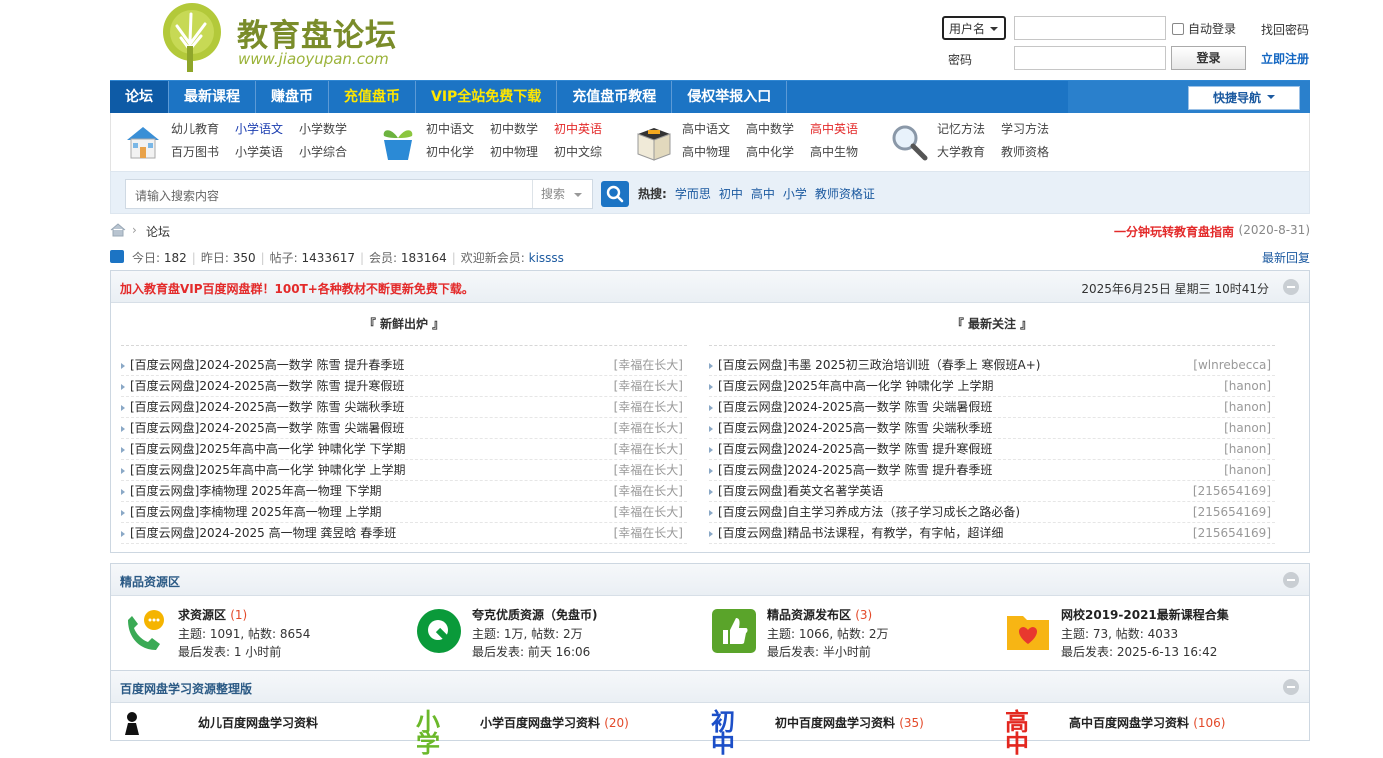 The width and height of the screenshot is (1383, 758). I want to click on cat-link: 高中物理, so click(706, 151).